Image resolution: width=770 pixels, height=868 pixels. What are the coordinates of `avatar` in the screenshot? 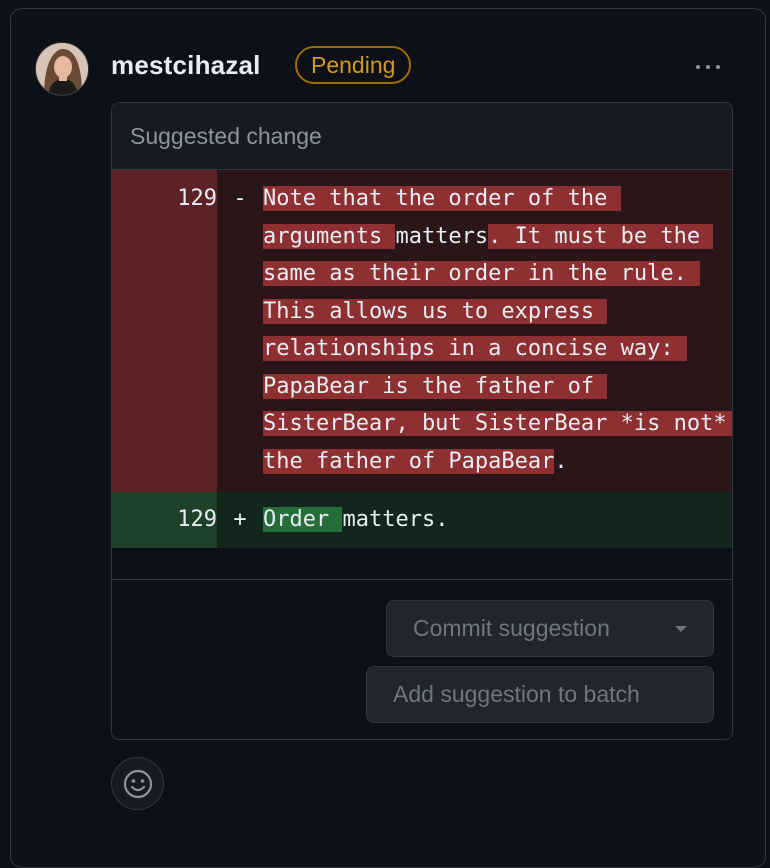 It's located at (62, 69).